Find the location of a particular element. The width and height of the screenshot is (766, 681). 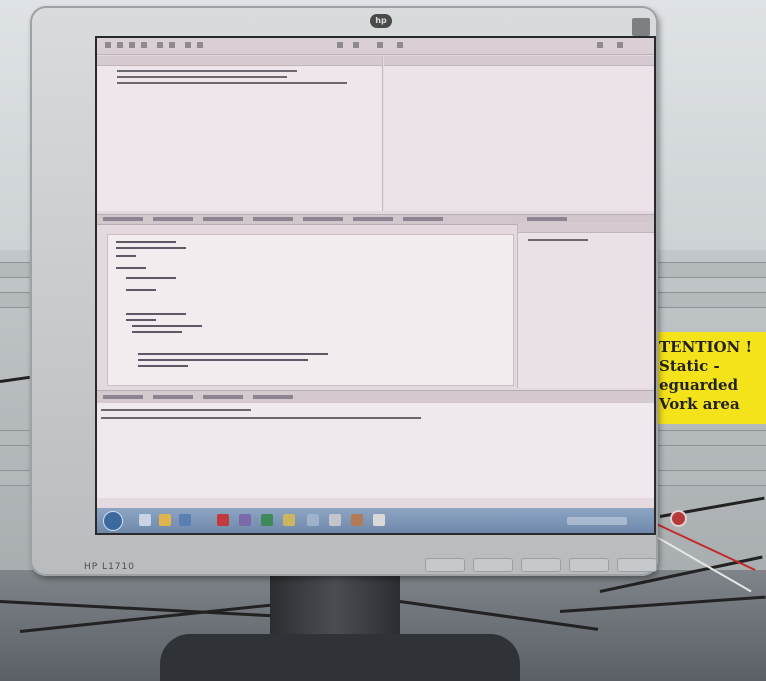

monitor-control-buttons is located at coordinates (541, 565).